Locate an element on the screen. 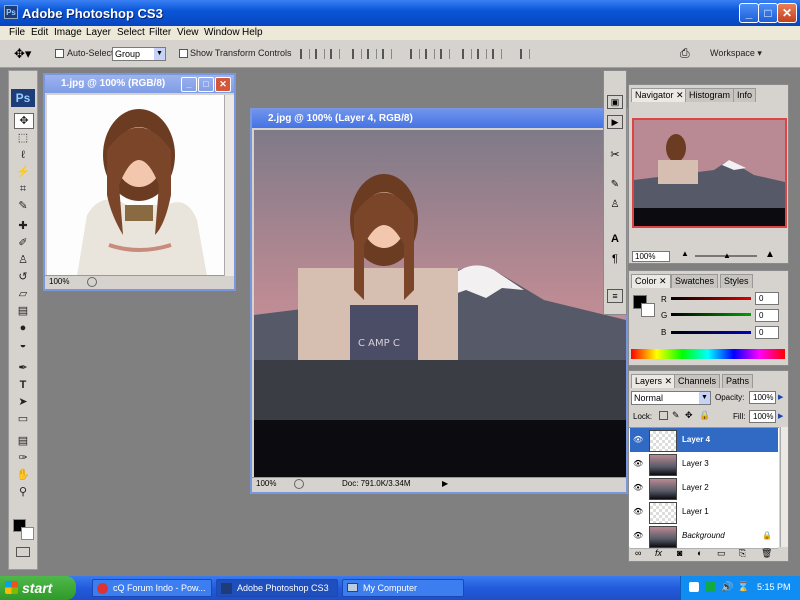 The height and width of the screenshot is (600, 800). menu-edit: Edit is located at coordinates (39, 32).